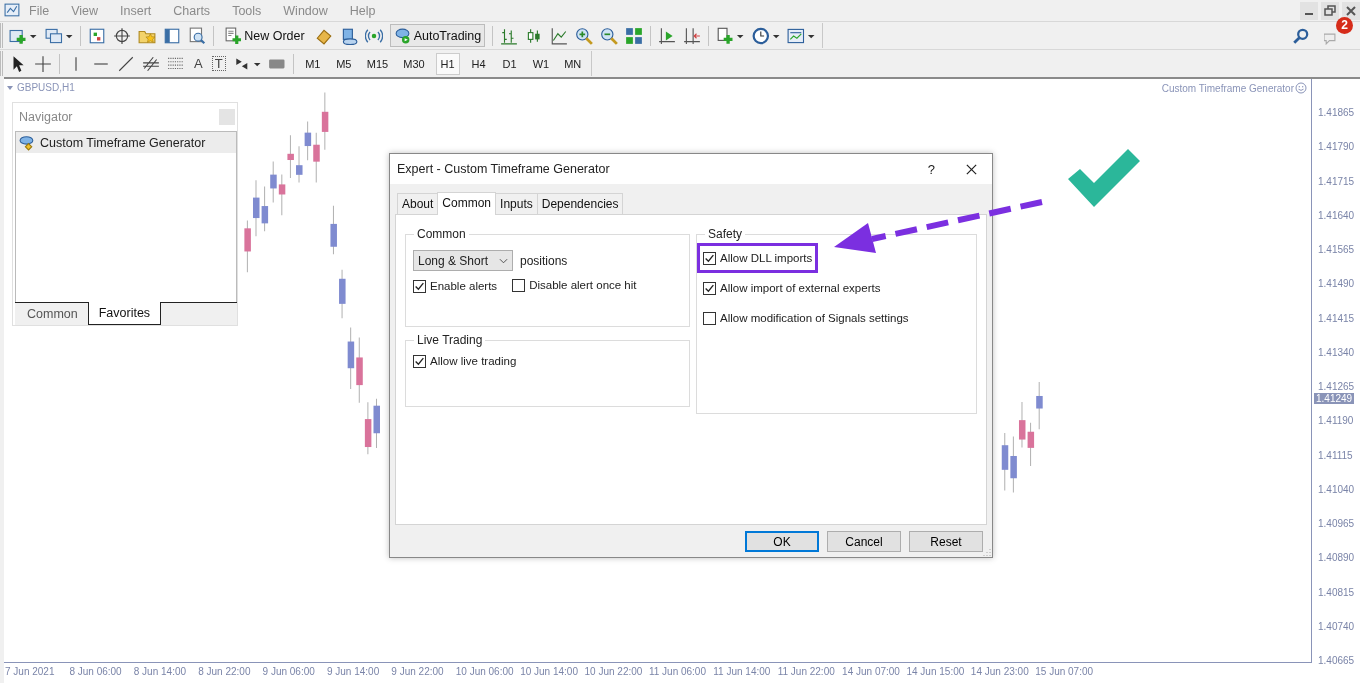  What do you see at coordinates (126, 63) in the screenshot?
I see `trend-line-icon` at bounding box center [126, 63].